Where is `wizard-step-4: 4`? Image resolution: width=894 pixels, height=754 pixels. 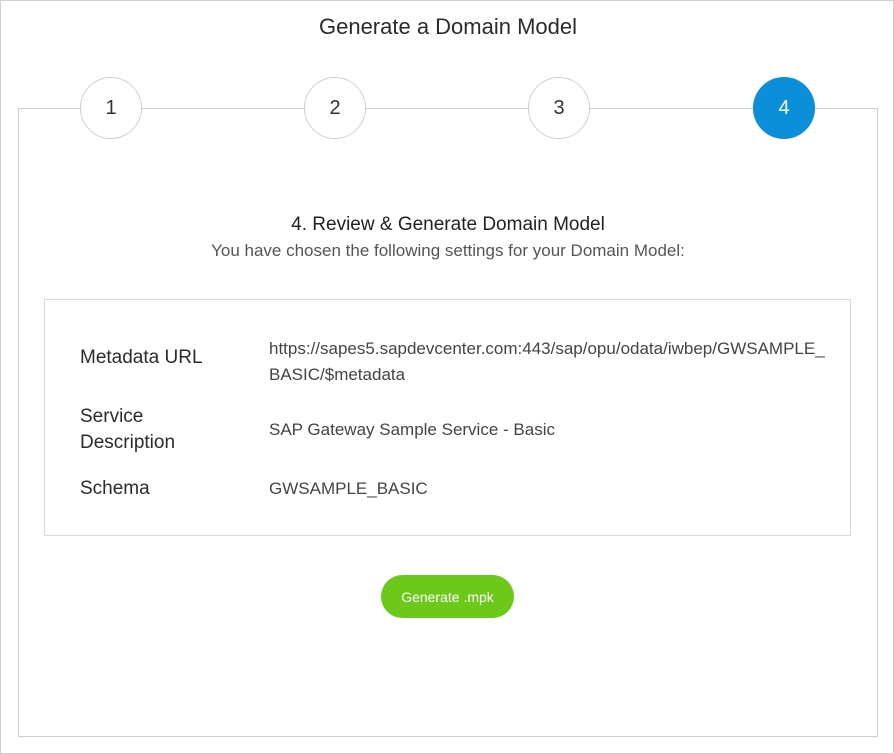 wizard-step-4: 4 is located at coordinates (784, 108).